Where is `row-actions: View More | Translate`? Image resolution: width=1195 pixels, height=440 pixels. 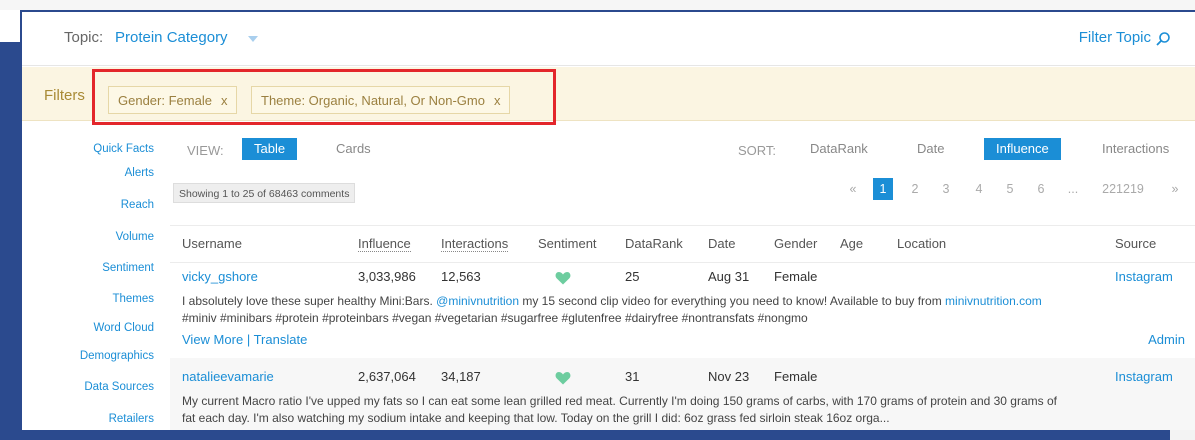
row-actions: View More | Translate is located at coordinates (244, 339).